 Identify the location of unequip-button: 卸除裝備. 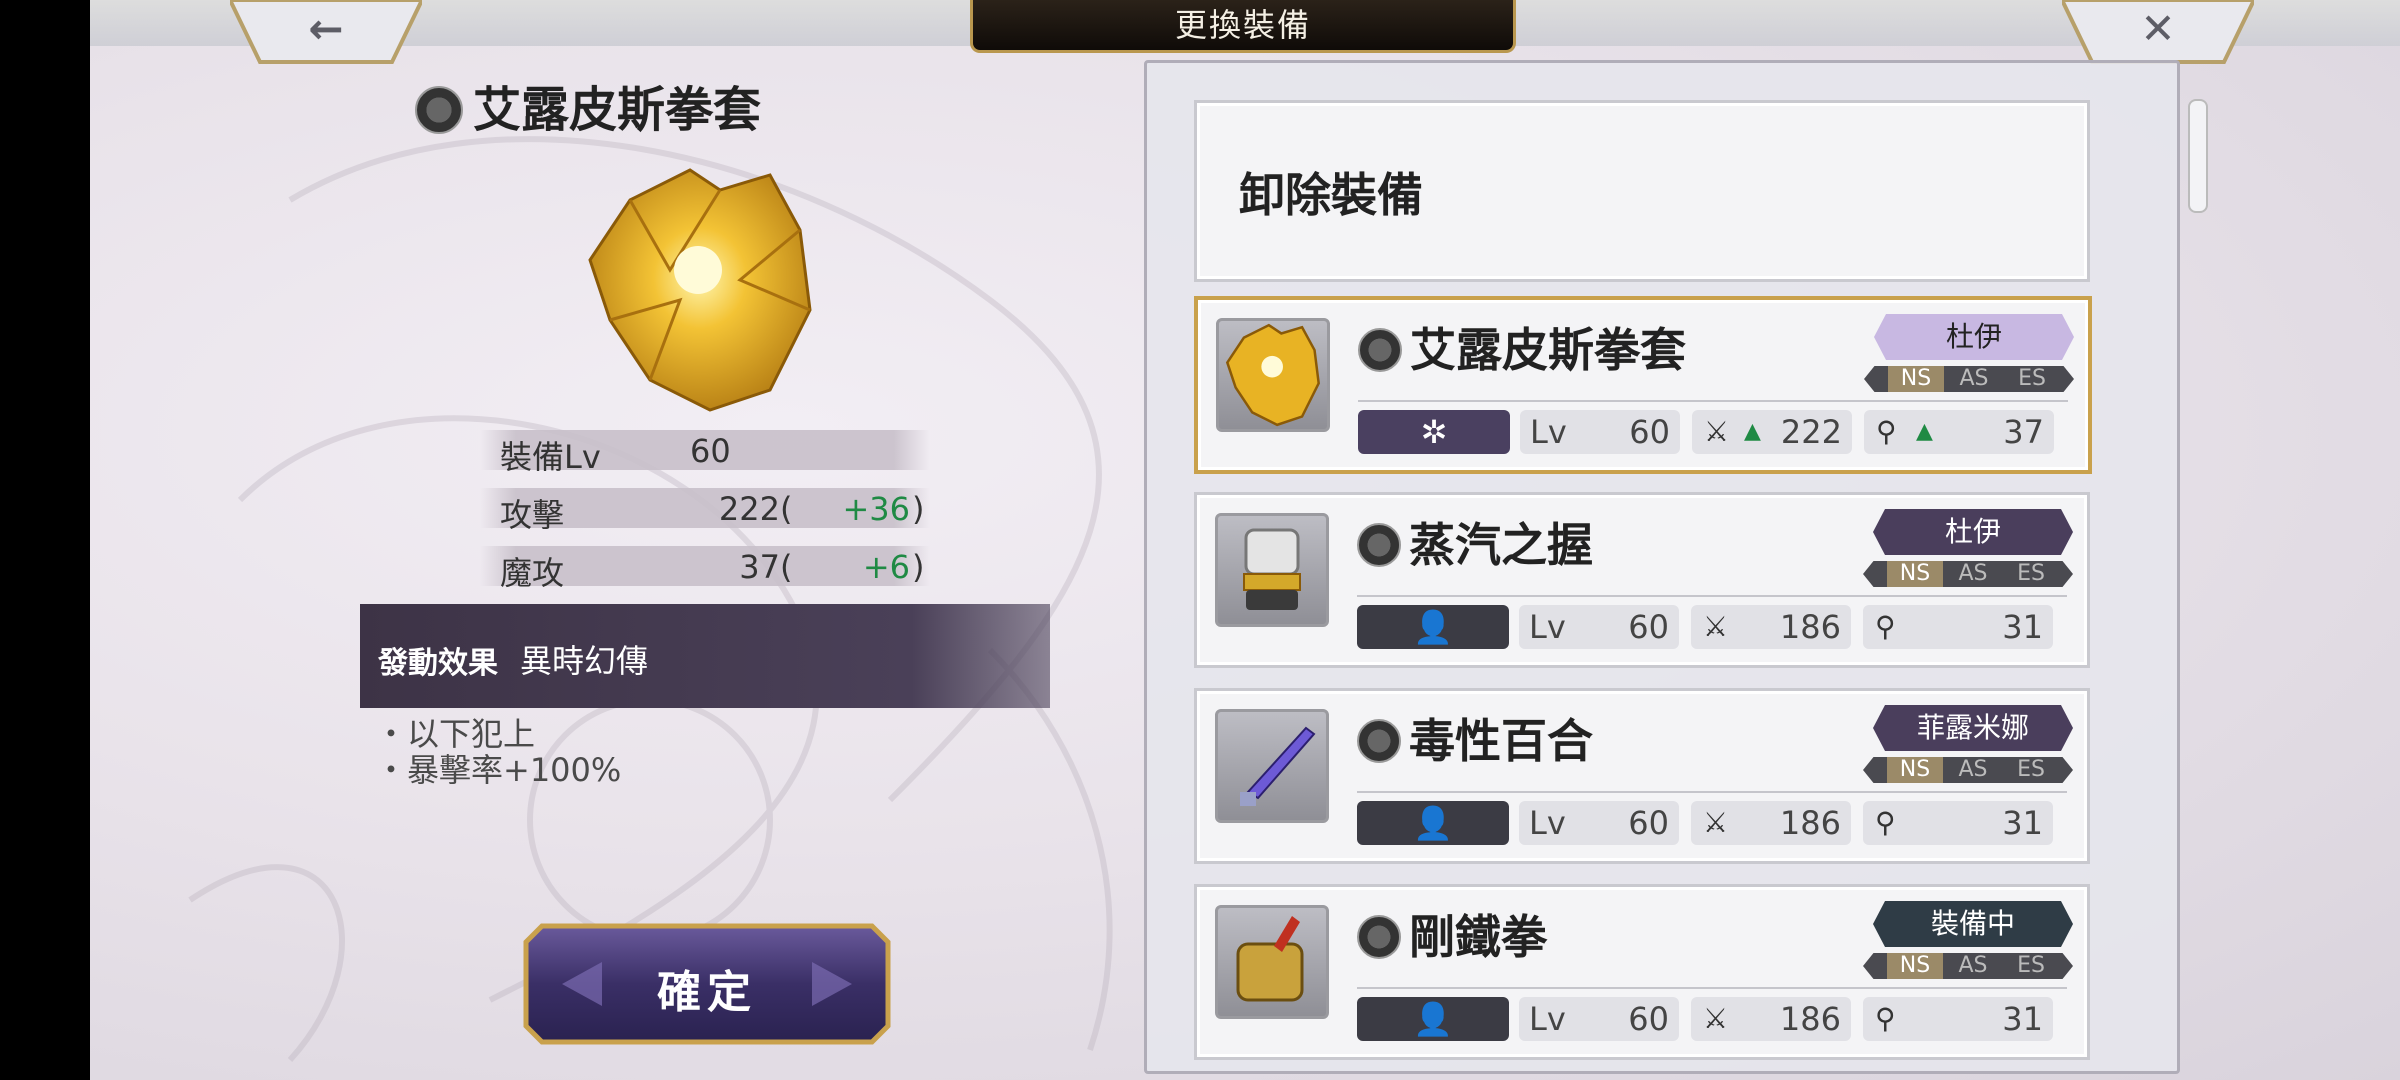
(1642, 191).